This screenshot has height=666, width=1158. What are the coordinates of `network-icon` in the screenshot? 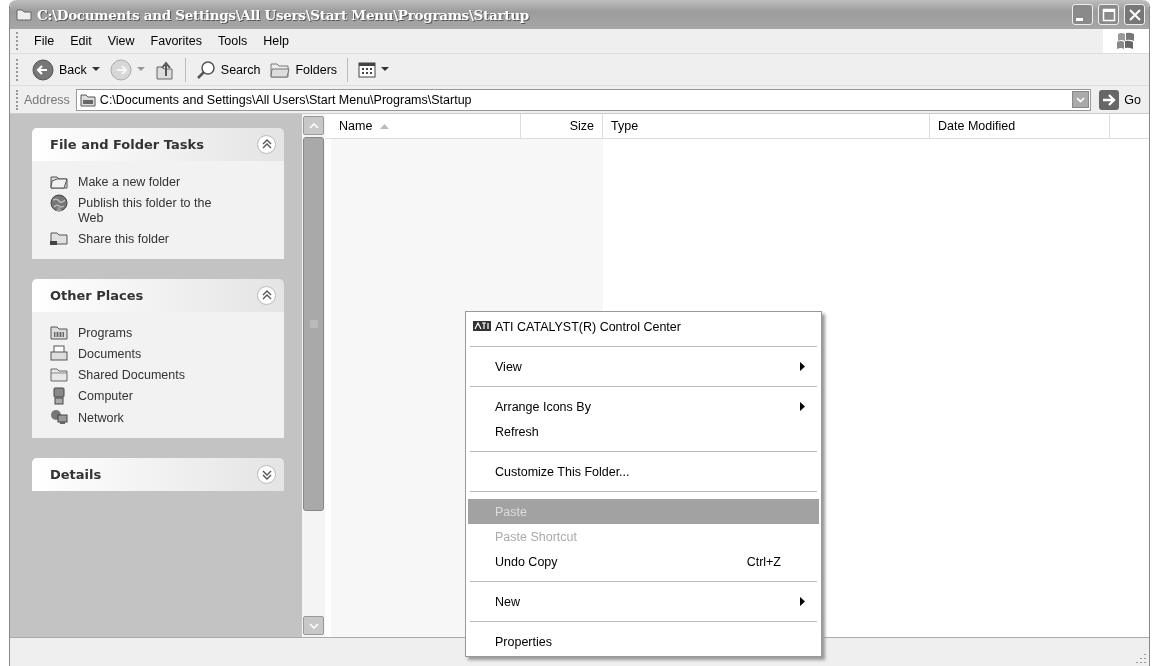 It's located at (59, 417).